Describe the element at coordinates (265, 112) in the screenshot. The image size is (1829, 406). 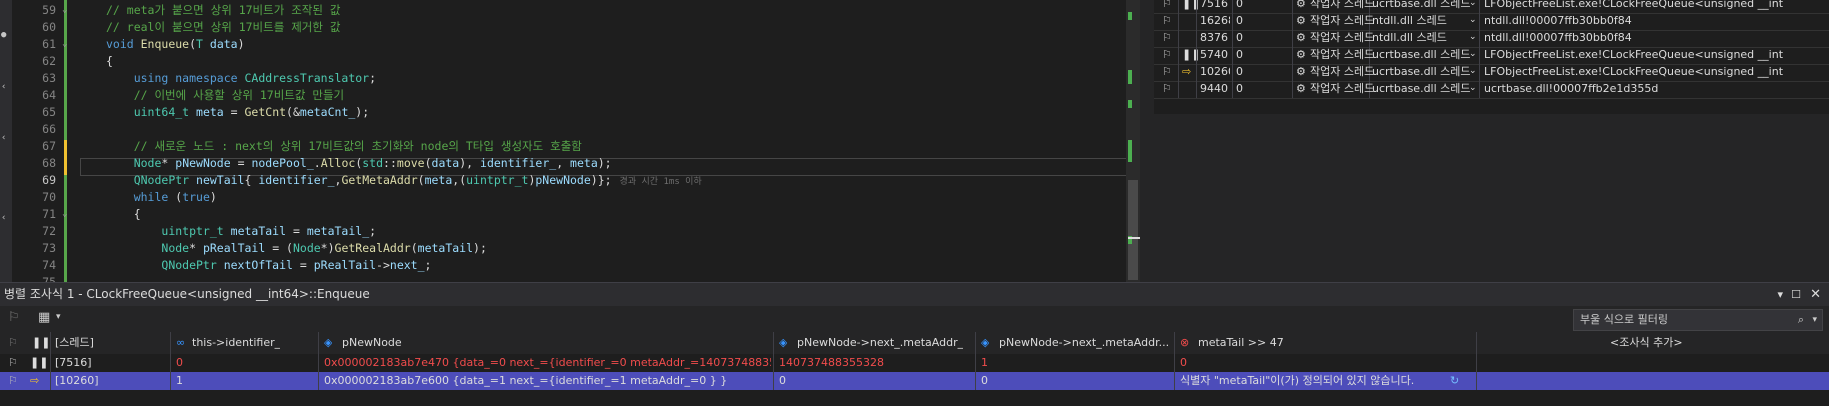
I see `code-token: GetCnt` at that location.